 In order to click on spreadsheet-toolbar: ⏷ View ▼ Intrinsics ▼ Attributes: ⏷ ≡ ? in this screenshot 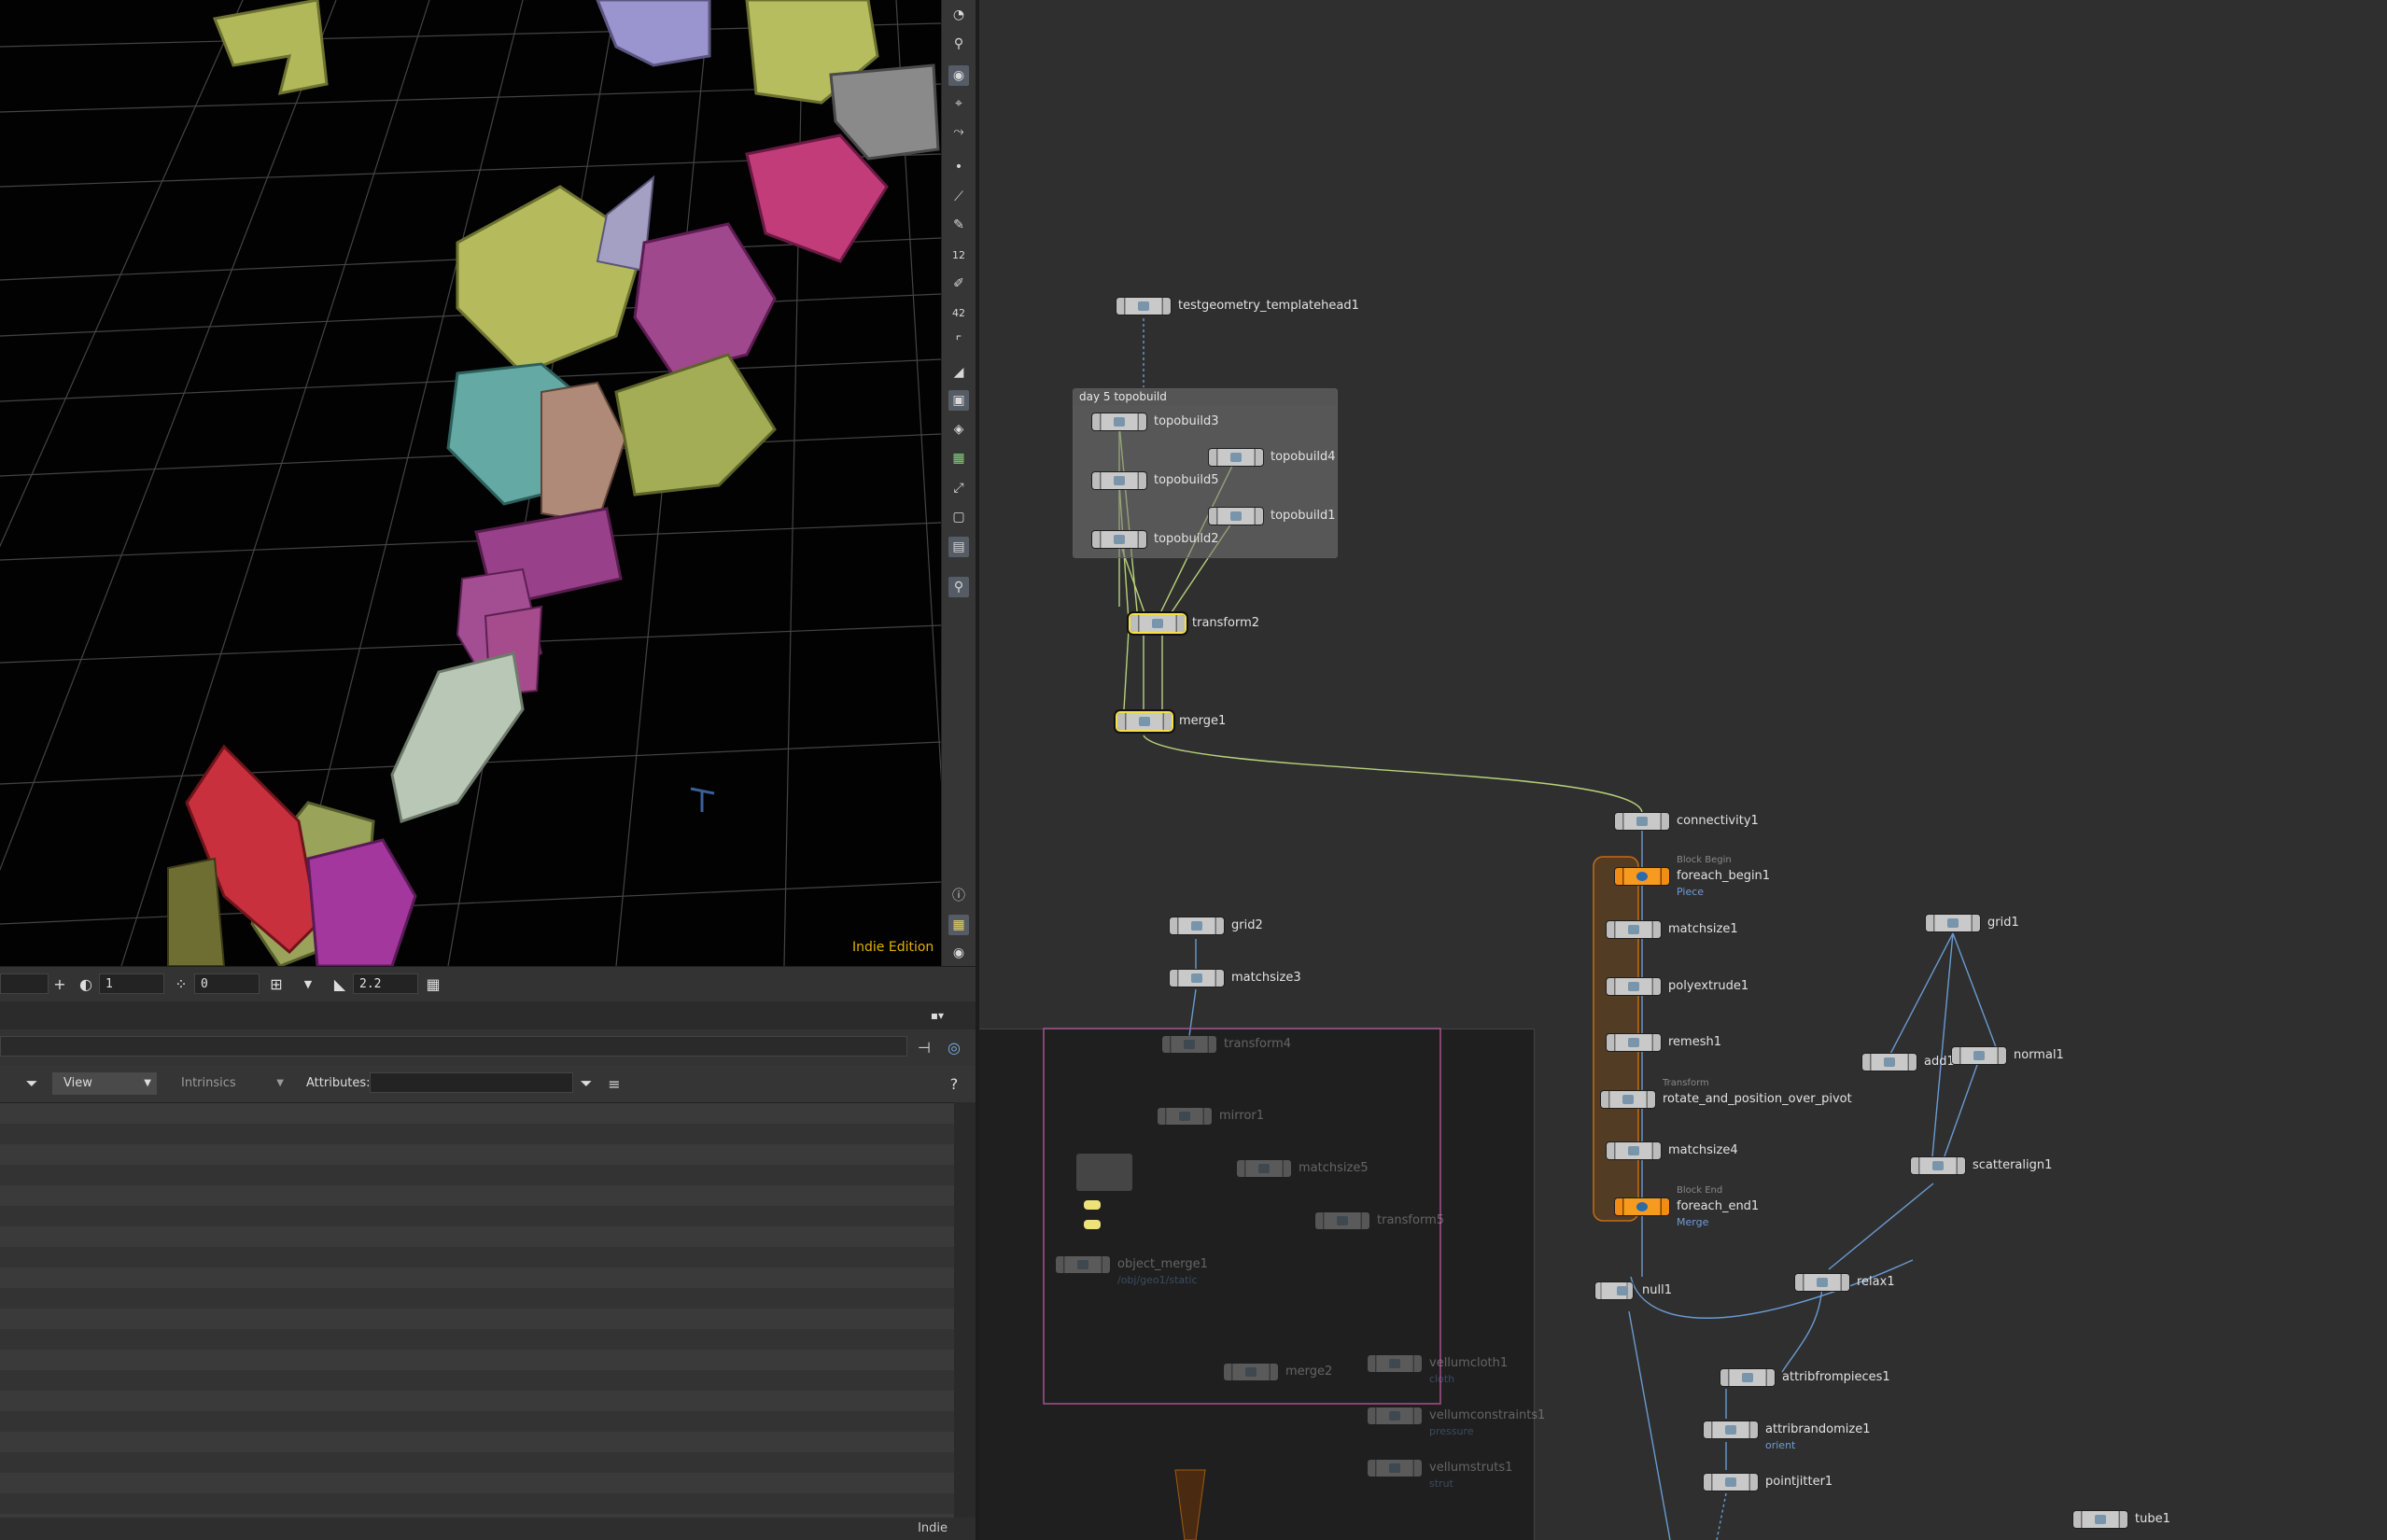, I will do `click(488, 1083)`.